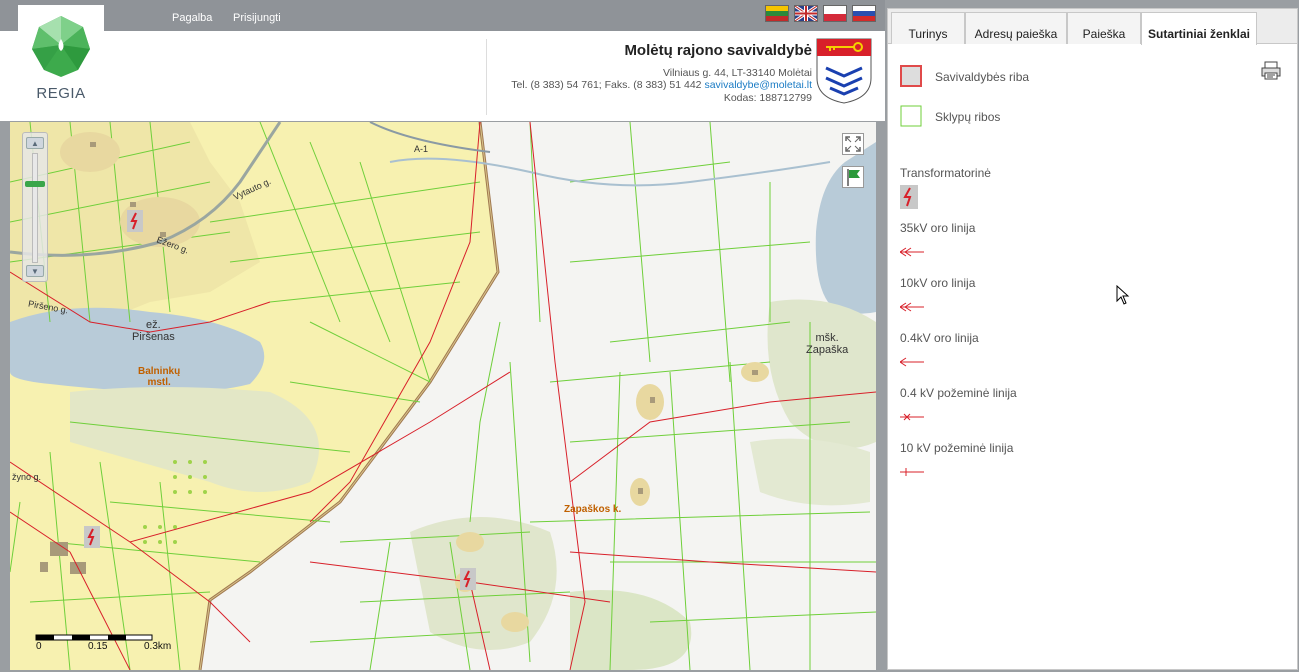 This screenshot has height=672, width=1299. I want to click on municipality-boundary-icon, so click(911, 76).